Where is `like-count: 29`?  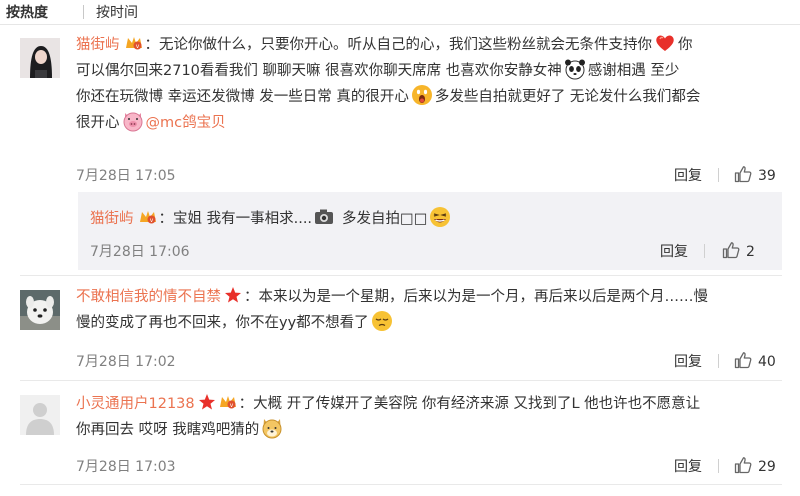 like-count: 29 is located at coordinates (767, 467).